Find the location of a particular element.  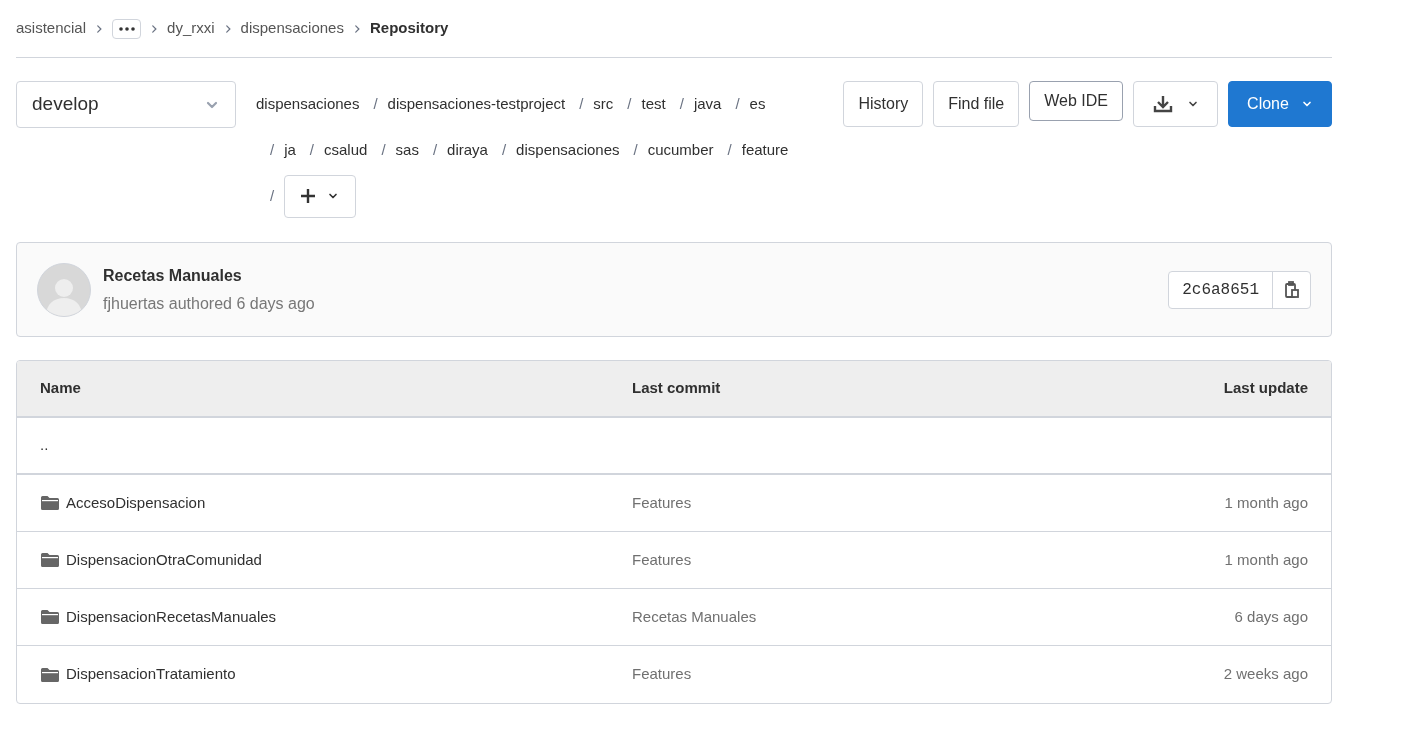

commit-sha-text: 2c6a8651 is located at coordinates (1221, 289).